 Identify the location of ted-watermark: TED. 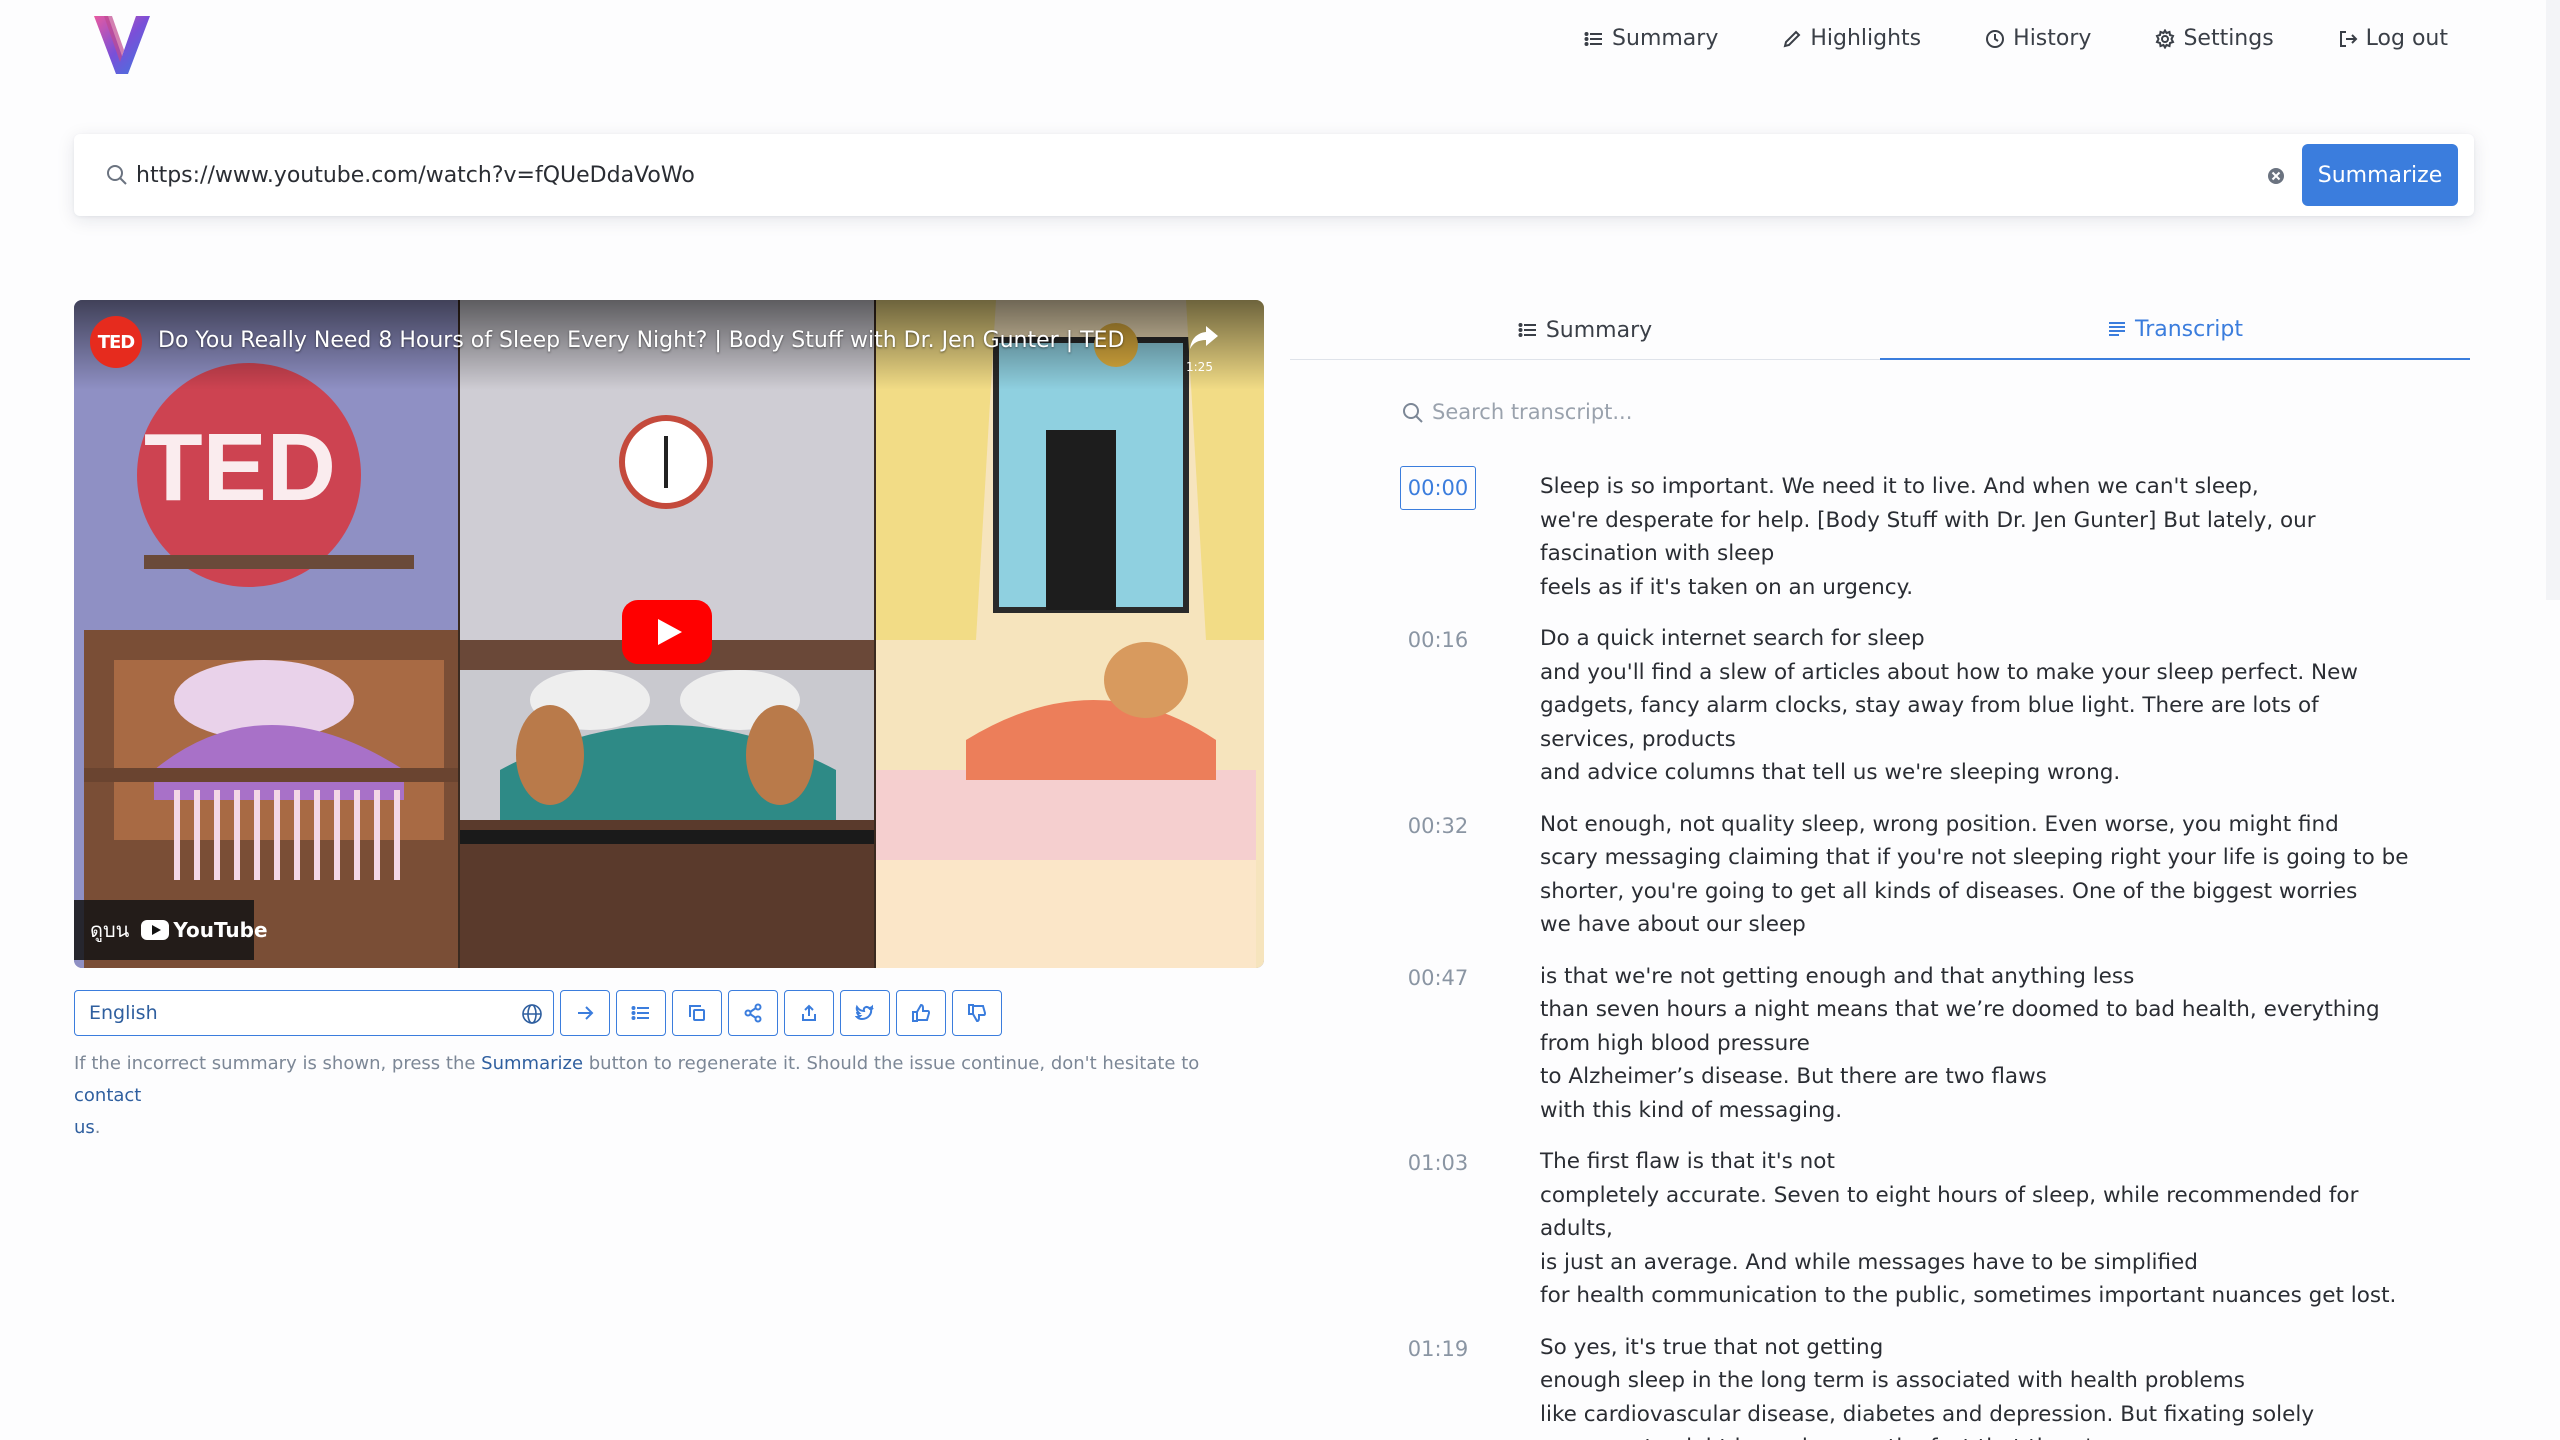
(240, 467).